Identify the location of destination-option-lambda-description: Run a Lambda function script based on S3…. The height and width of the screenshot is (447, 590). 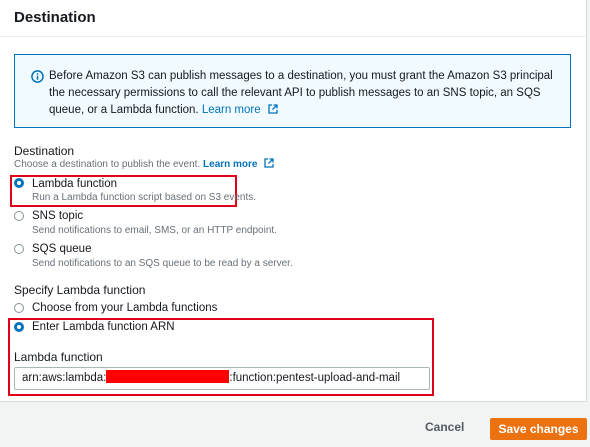
(144, 197).